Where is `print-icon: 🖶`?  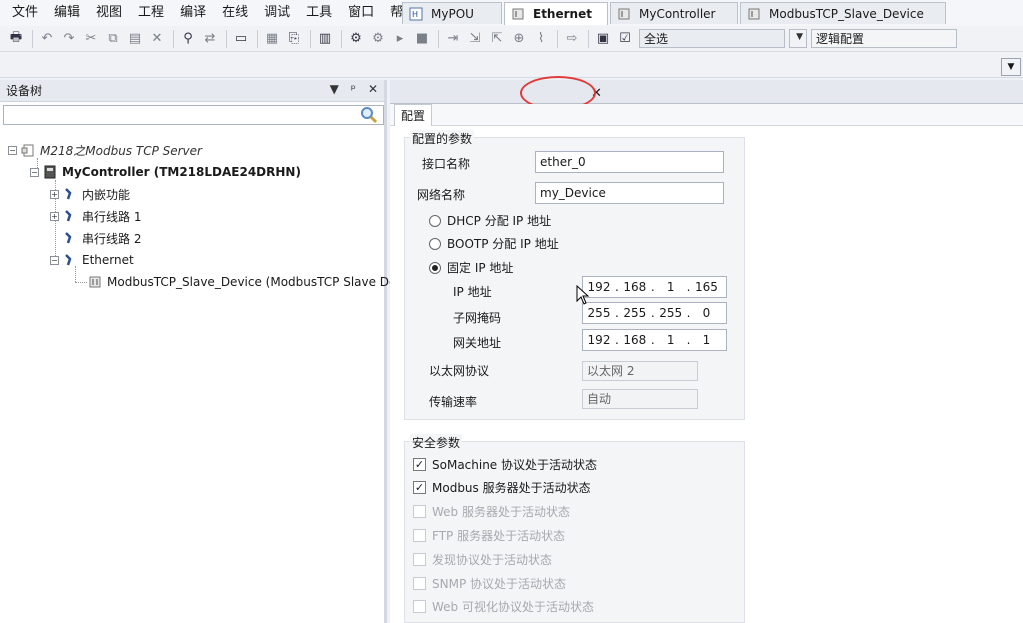 print-icon: 🖶 is located at coordinates (16, 39).